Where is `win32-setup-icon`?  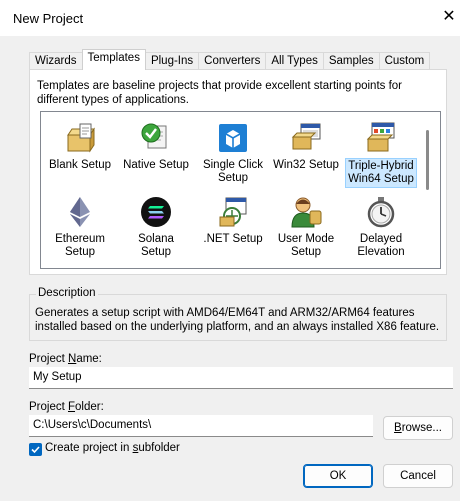
win32-setup-icon is located at coordinates (306, 136).